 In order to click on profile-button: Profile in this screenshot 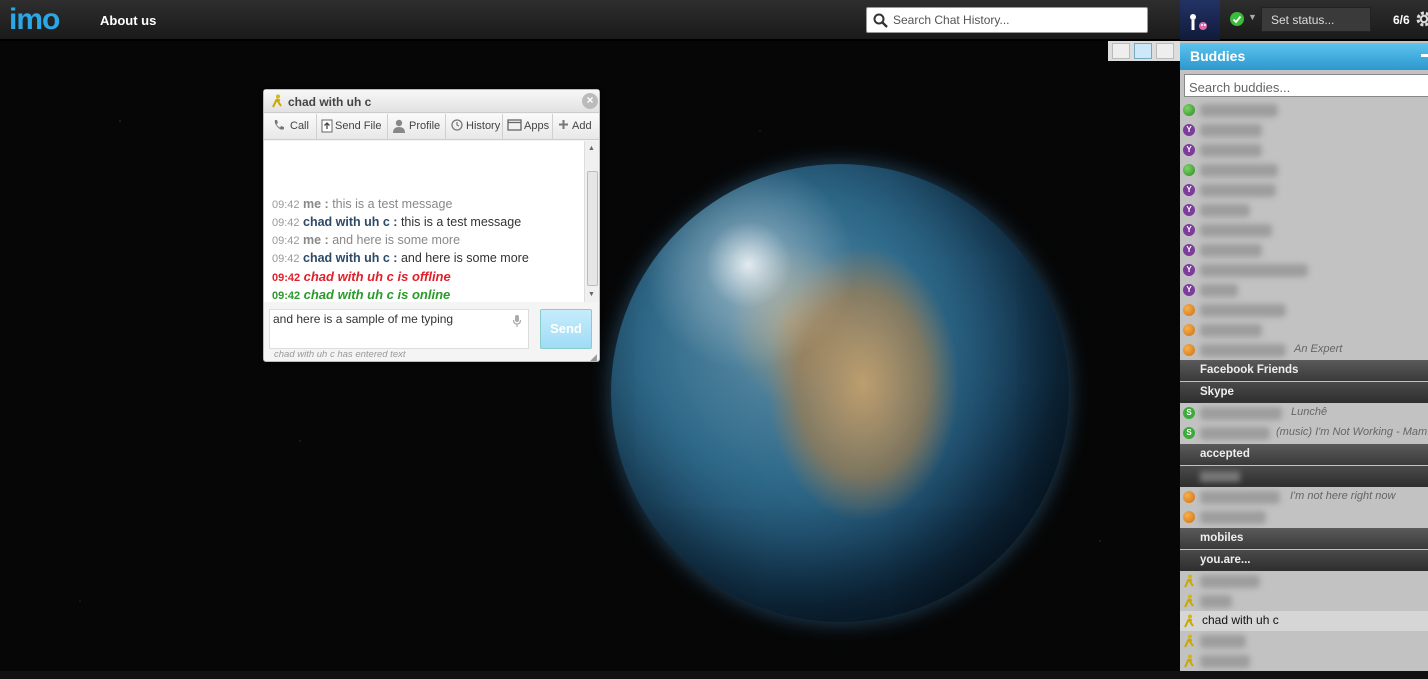, I will do `click(417, 126)`.